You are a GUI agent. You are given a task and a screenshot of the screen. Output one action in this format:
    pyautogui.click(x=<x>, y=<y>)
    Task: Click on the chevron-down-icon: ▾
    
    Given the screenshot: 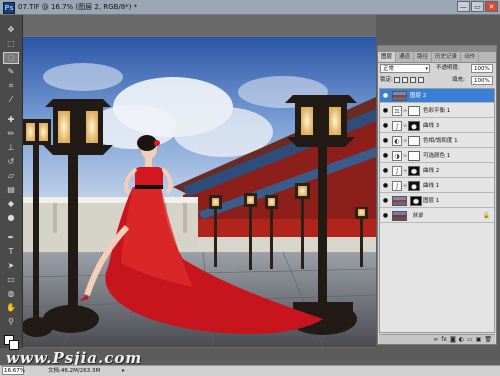 What is the action you would take?
    pyautogui.click(x=426, y=69)
    